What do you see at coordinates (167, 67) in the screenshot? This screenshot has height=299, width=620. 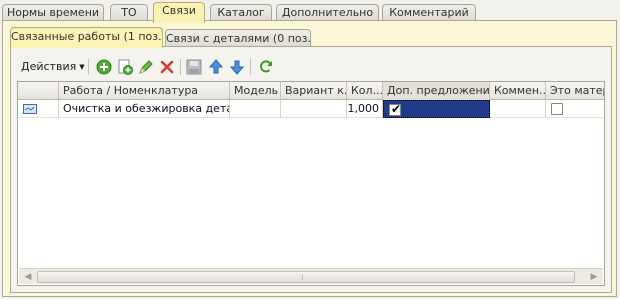 I see `delete-icon` at bounding box center [167, 67].